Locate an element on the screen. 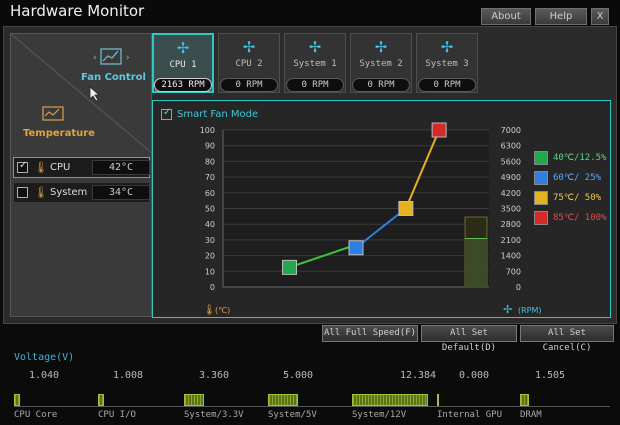  sensor-row-cpu: 🌡 CPU 42°C is located at coordinates (81, 167).